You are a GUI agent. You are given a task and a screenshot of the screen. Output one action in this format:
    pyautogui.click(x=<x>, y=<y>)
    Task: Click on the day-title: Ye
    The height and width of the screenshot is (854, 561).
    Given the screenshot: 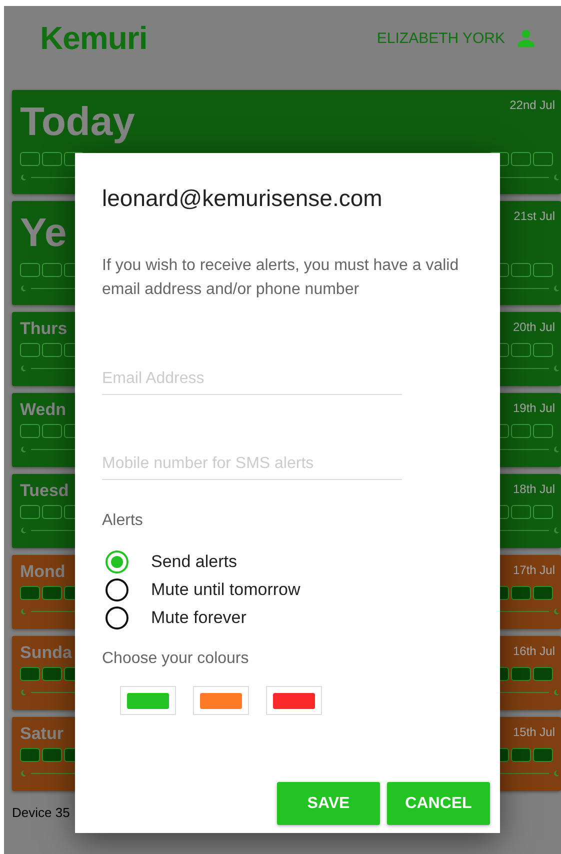 What is the action you would take?
    pyautogui.click(x=43, y=233)
    